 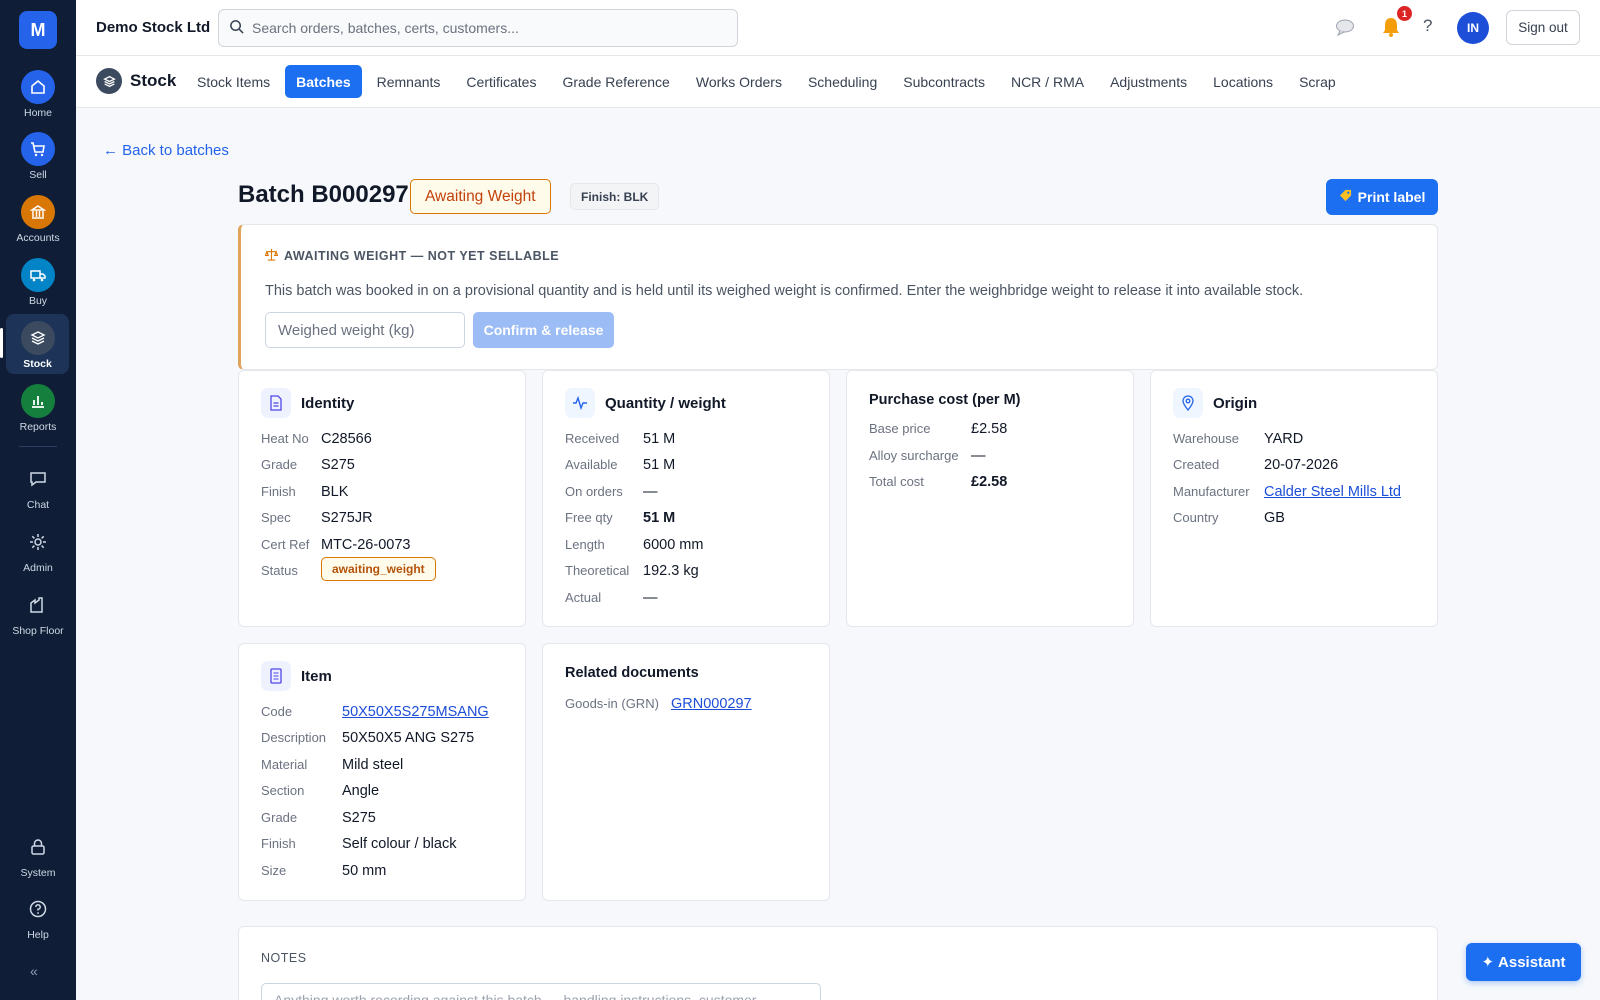 What do you see at coordinates (38, 479) in the screenshot?
I see `chat-icon` at bounding box center [38, 479].